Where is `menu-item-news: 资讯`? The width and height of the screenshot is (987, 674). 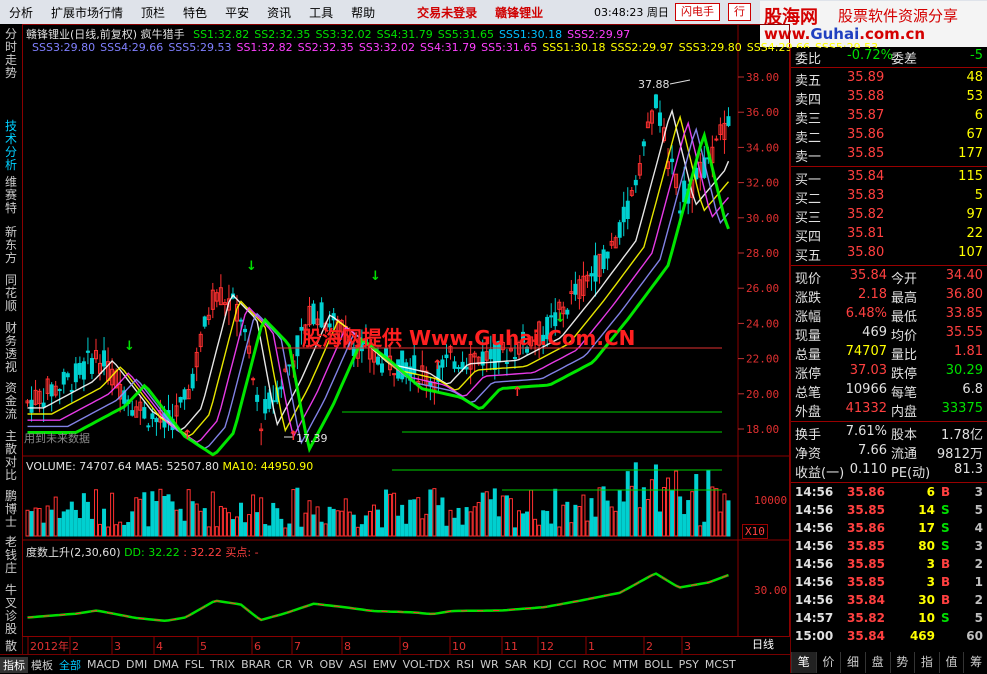
menu-item-news: 资讯 is located at coordinates (279, 12).